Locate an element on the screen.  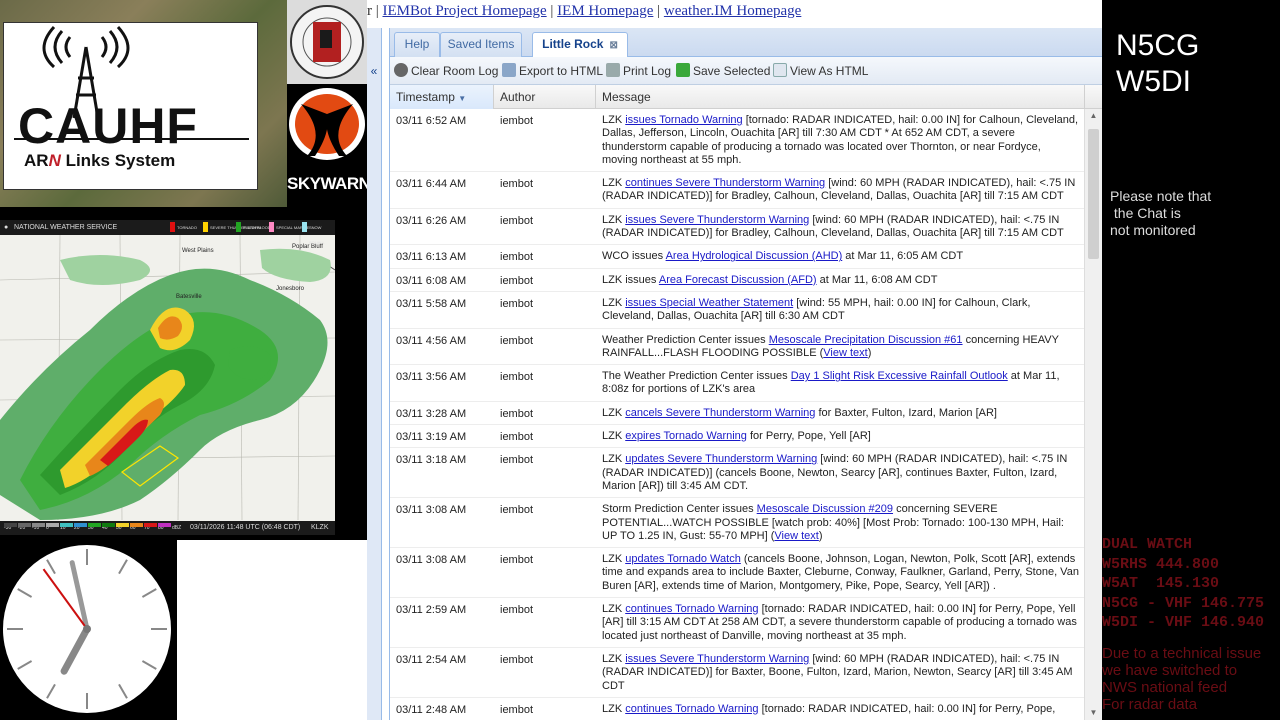
document-icon is located at coordinates (780, 70).